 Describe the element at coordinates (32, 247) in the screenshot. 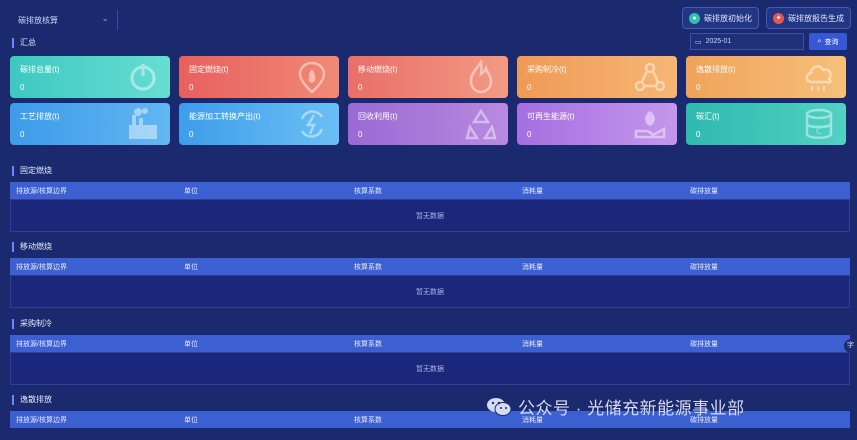

I see `table-section-title: 移动燃烧` at that location.